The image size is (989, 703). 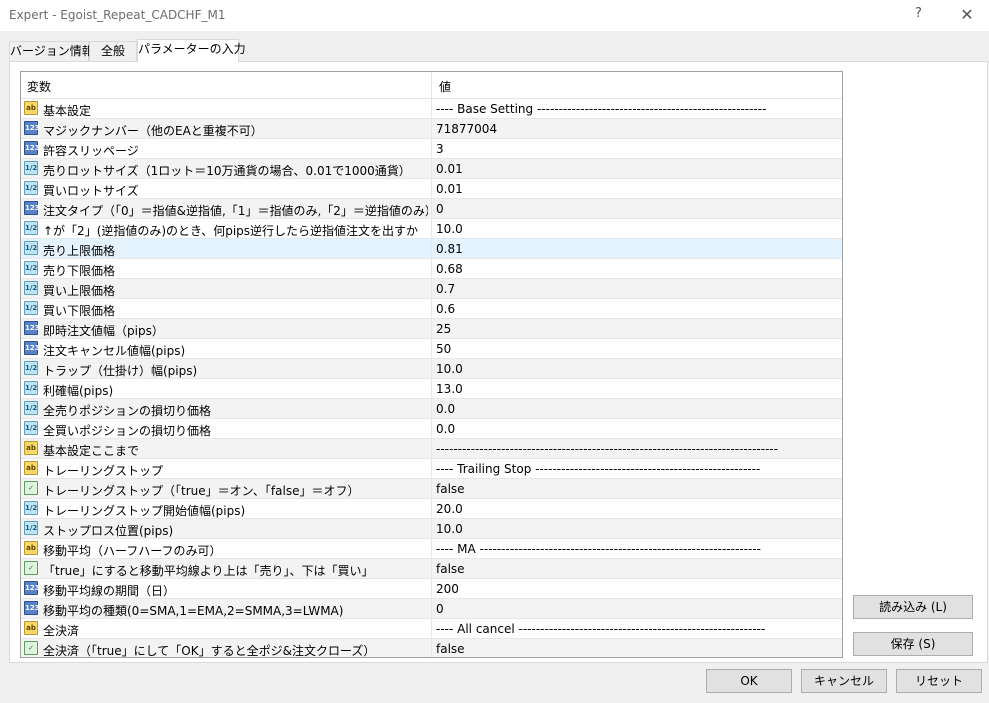 I want to click on tab-version-info: バージョン情報, so click(x=51, y=51).